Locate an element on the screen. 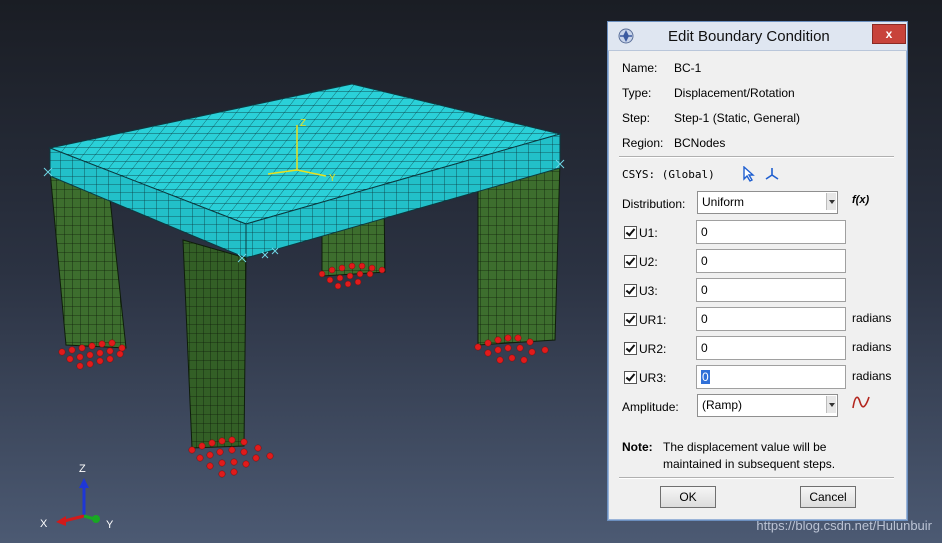 This screenshot has width=942, height=543. csys-label-y: Y is located at coordinates (332, 178).